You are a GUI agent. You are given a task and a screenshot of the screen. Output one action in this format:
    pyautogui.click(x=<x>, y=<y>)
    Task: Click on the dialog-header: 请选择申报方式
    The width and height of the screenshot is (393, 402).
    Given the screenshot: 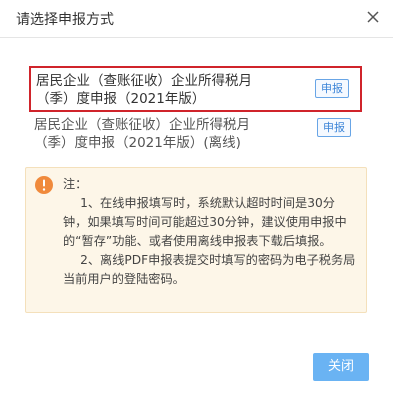 What is the action you would take?
    pyautogui.click(x=196, y=19)
    